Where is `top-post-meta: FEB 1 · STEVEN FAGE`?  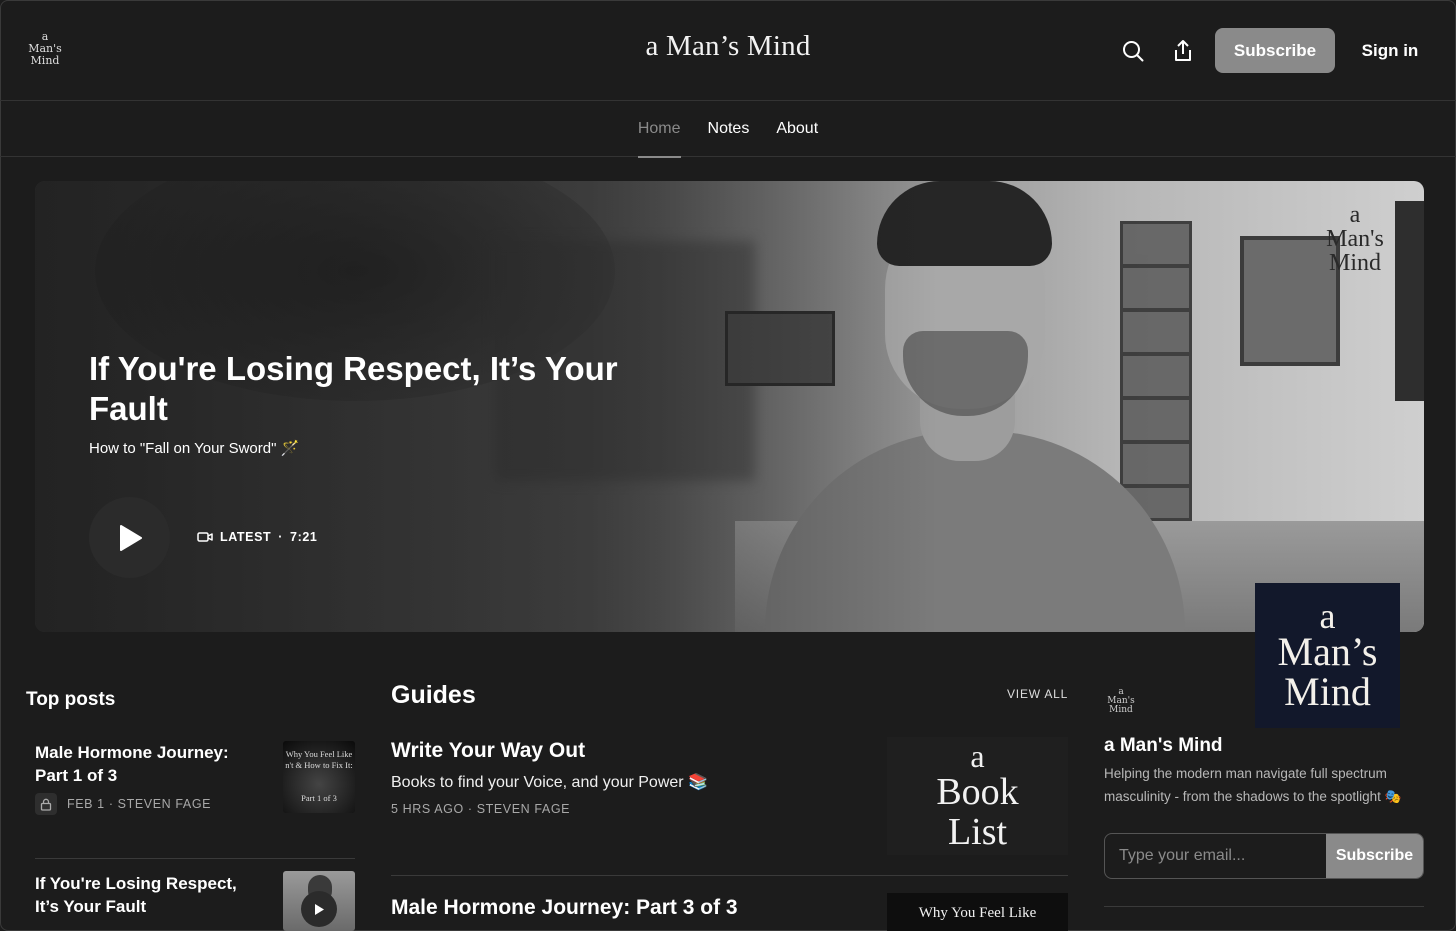
top-post-meta: FEB 1 · STEVEN FAGE is located at coordinates (123, 804).